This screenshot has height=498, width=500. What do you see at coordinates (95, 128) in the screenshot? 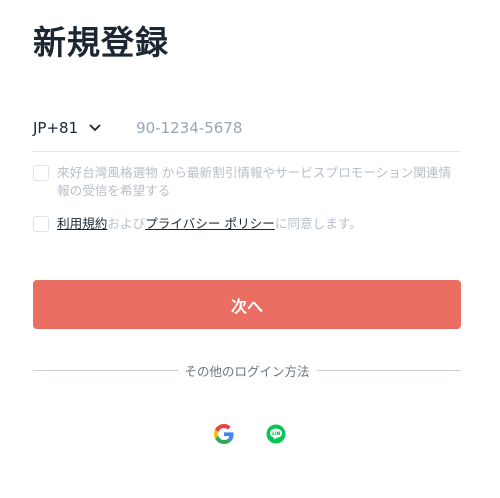
I see `chevron-down-icon` at bounding box center [95, 128].